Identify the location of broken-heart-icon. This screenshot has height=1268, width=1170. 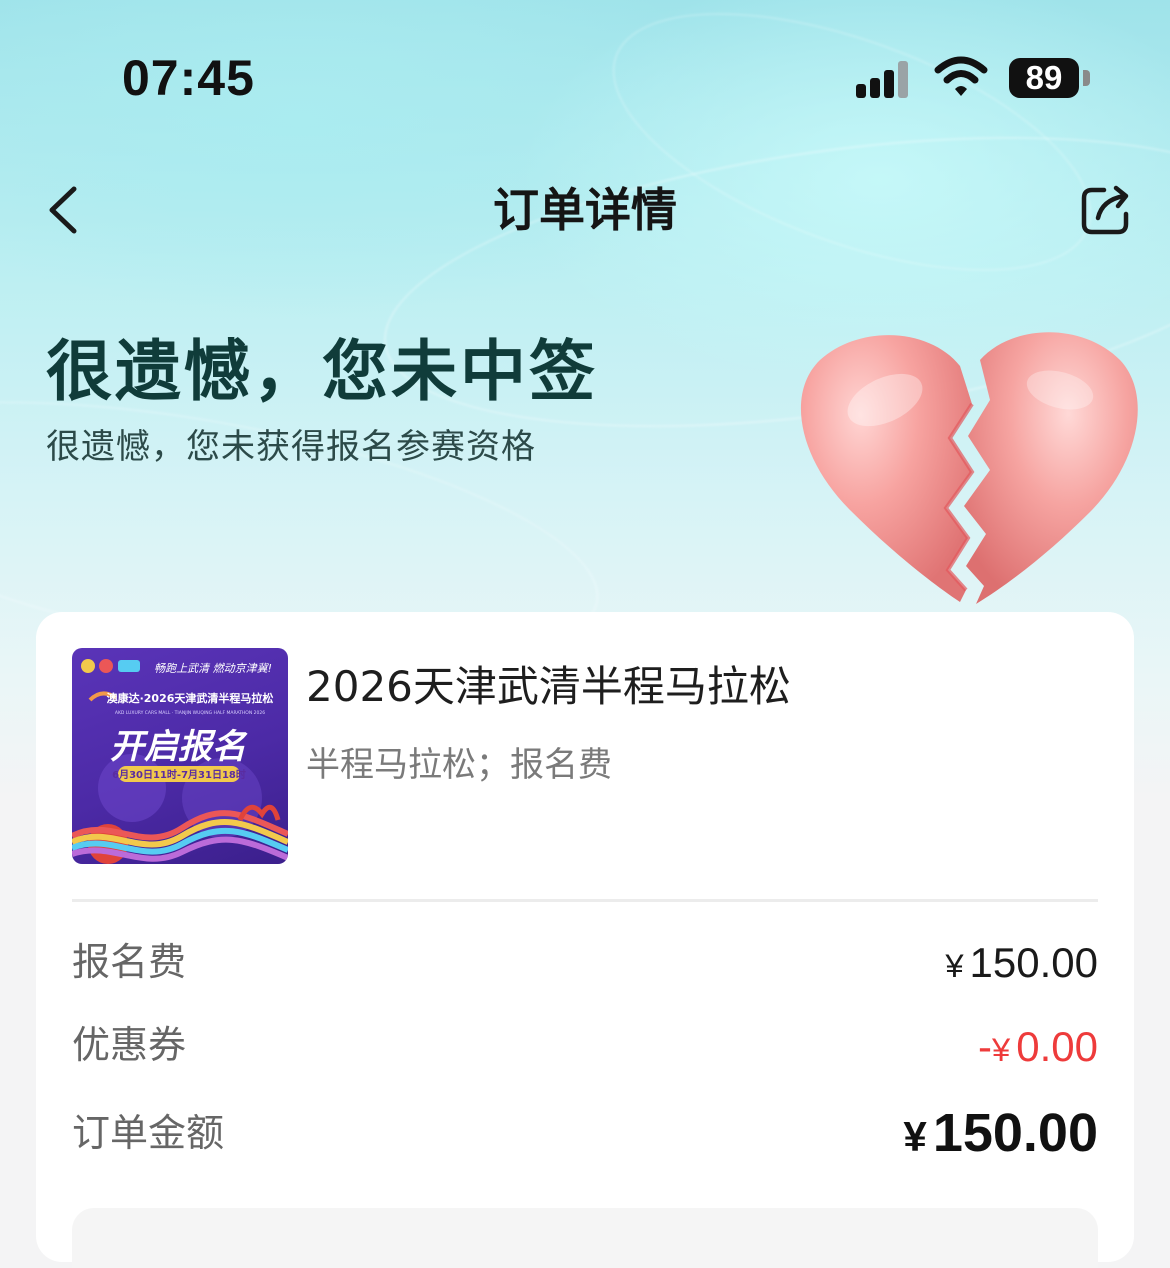
(969, 468).